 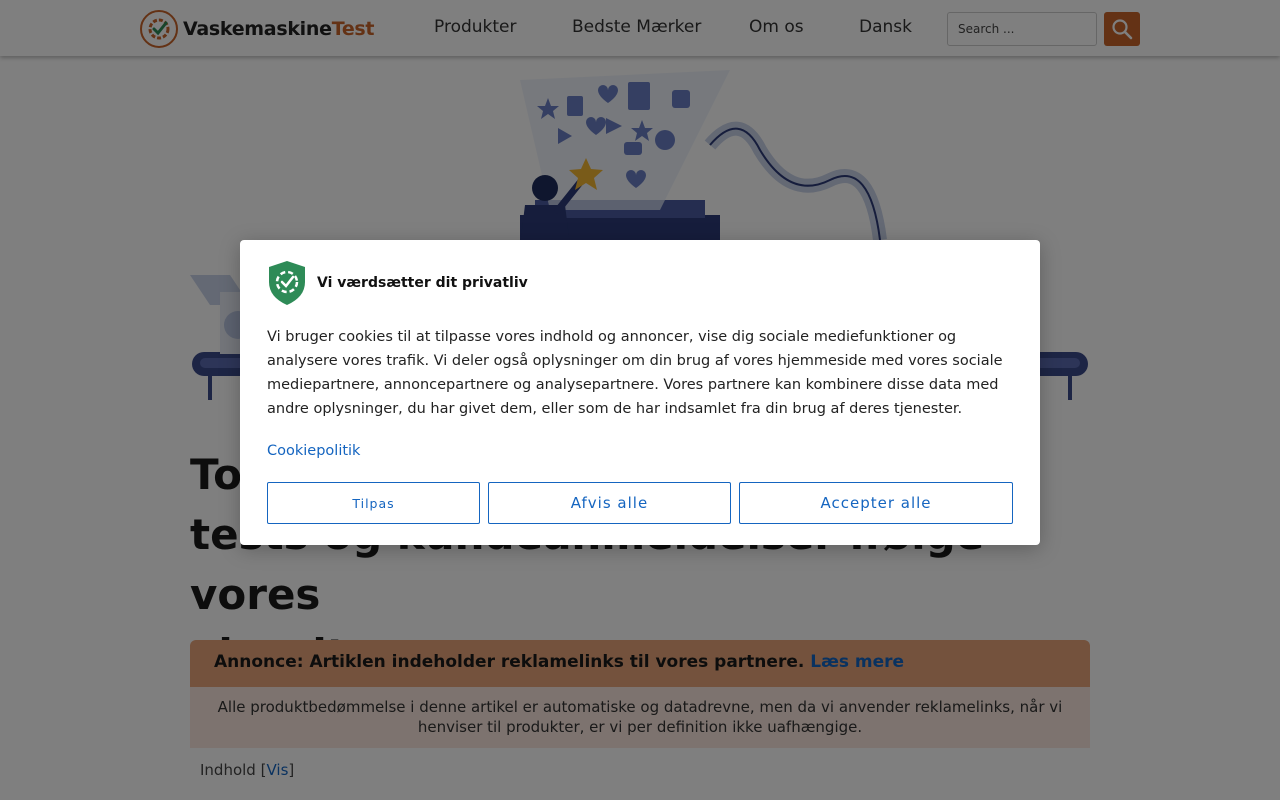 I want to click on dialog-title: Vi værdsætter dit privatliv, so click(x=422, y=283).